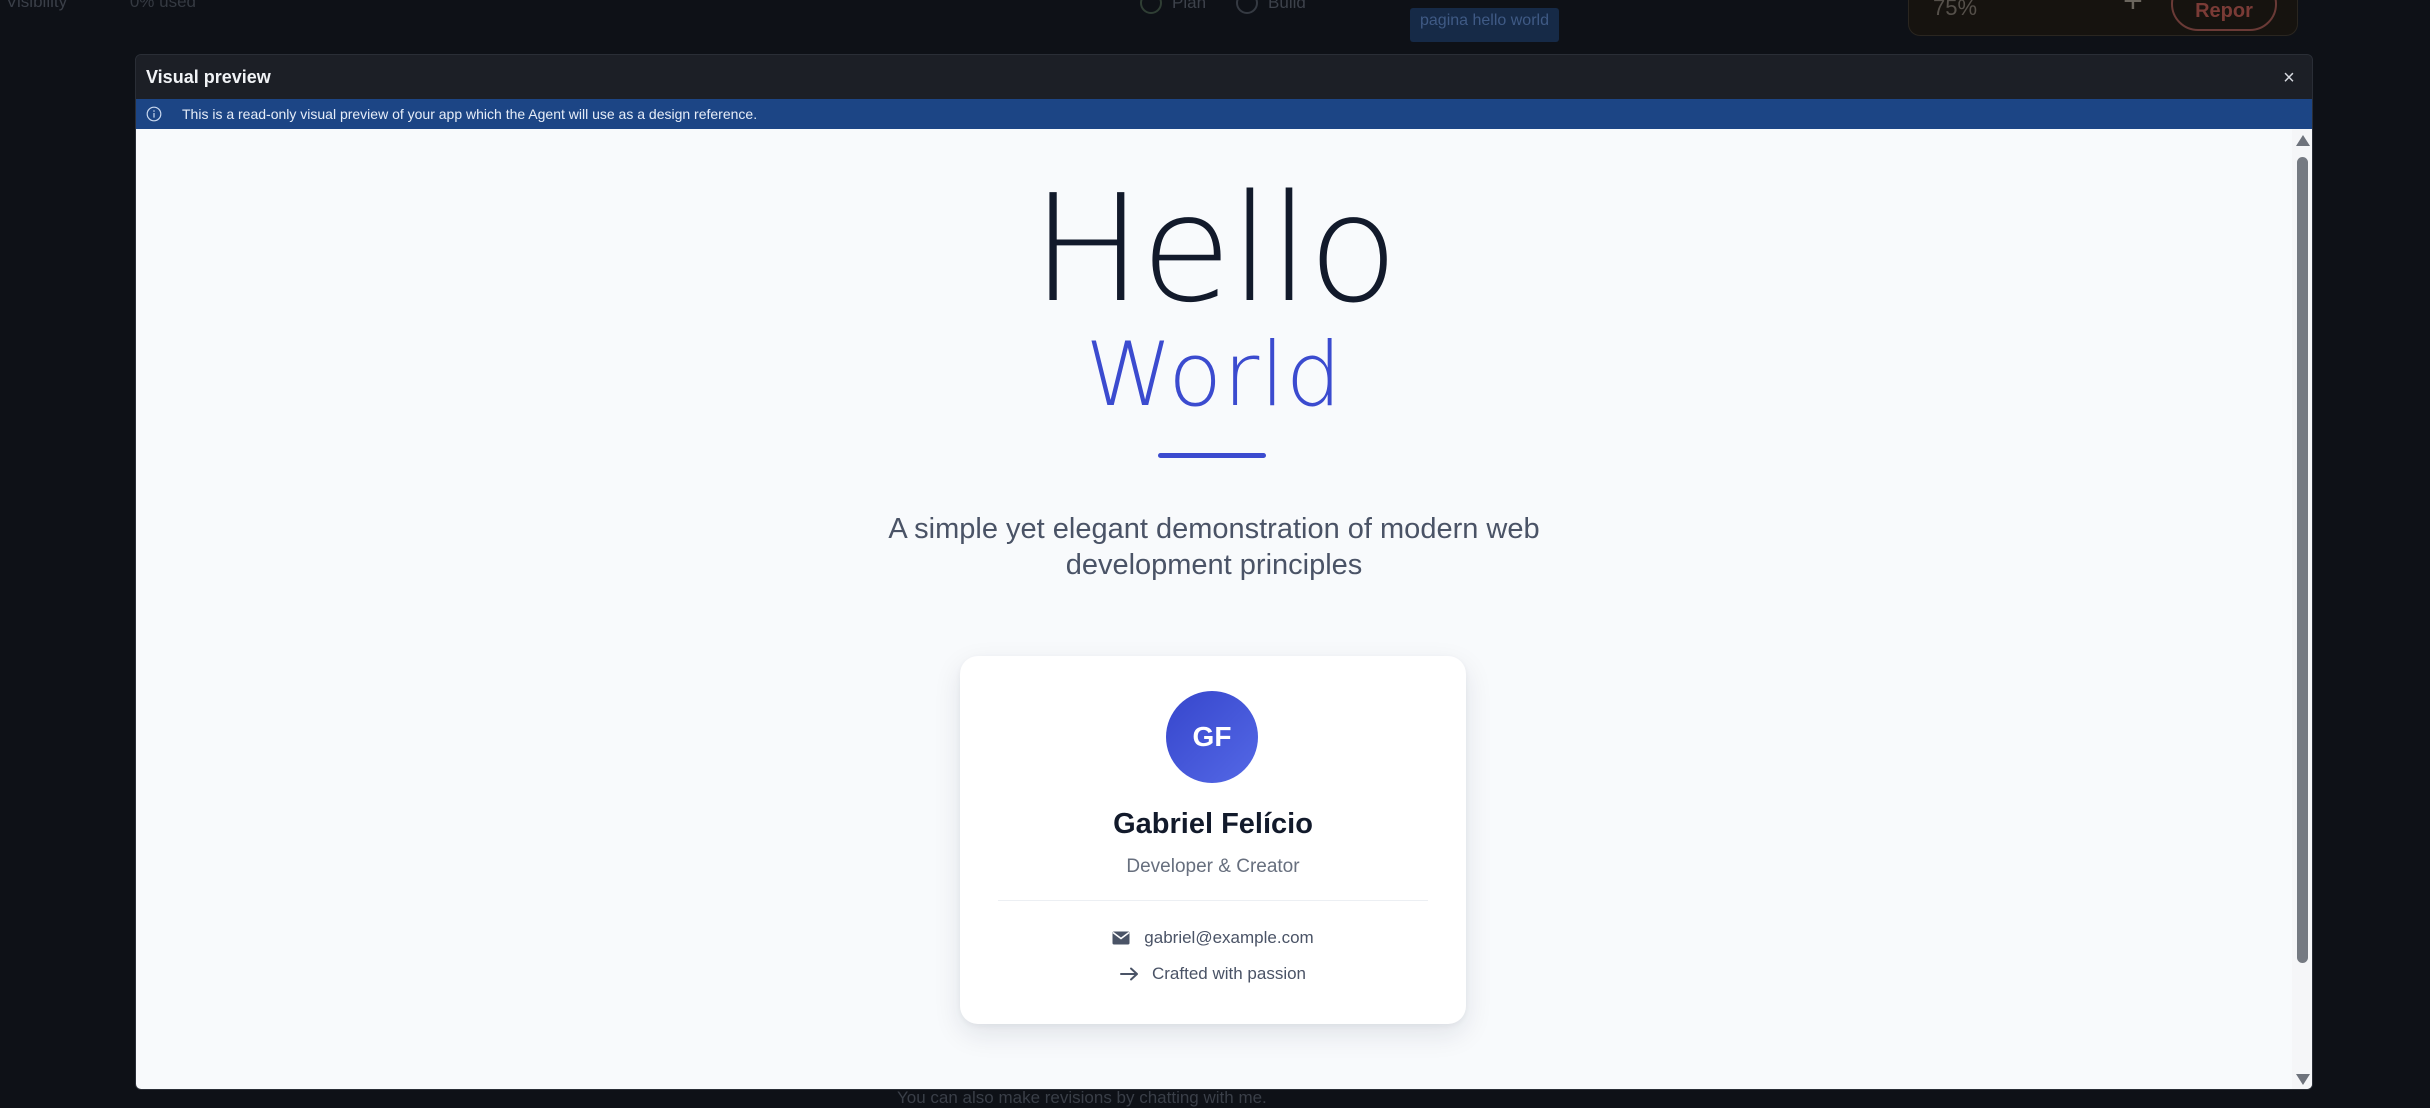 The height and width of the screenshot is (1108, 2430). I want to click on close-icon: ×, so click(2289, 78).